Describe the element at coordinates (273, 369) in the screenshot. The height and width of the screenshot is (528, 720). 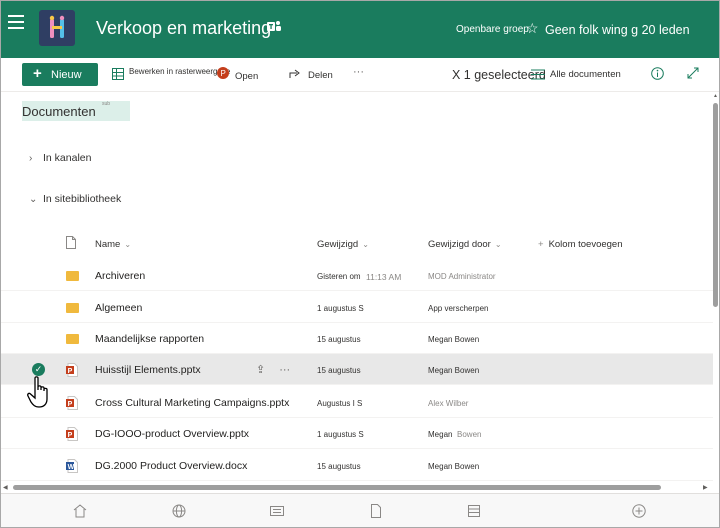
I see `row-actions: ⇪ ···` at that location.